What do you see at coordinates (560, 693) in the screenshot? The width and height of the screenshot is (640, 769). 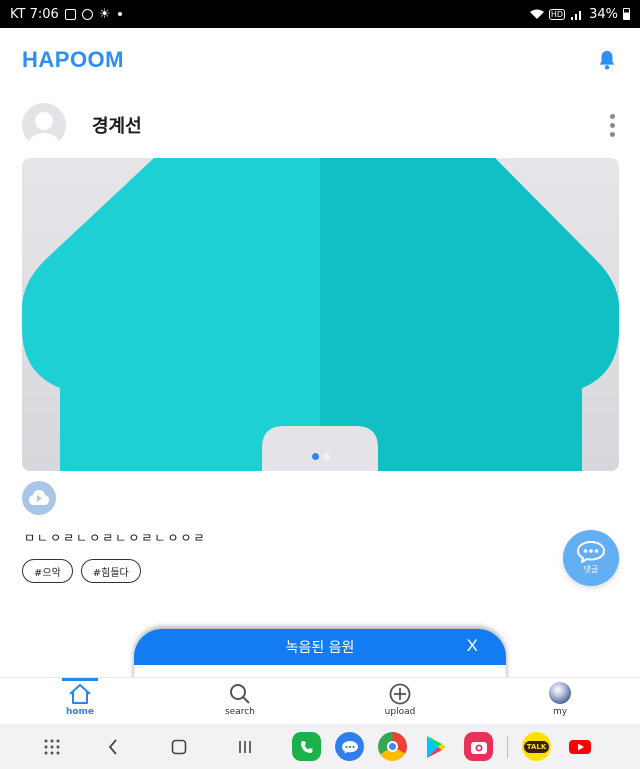 I see `profile-avatar` at bounding box center [560, 693].